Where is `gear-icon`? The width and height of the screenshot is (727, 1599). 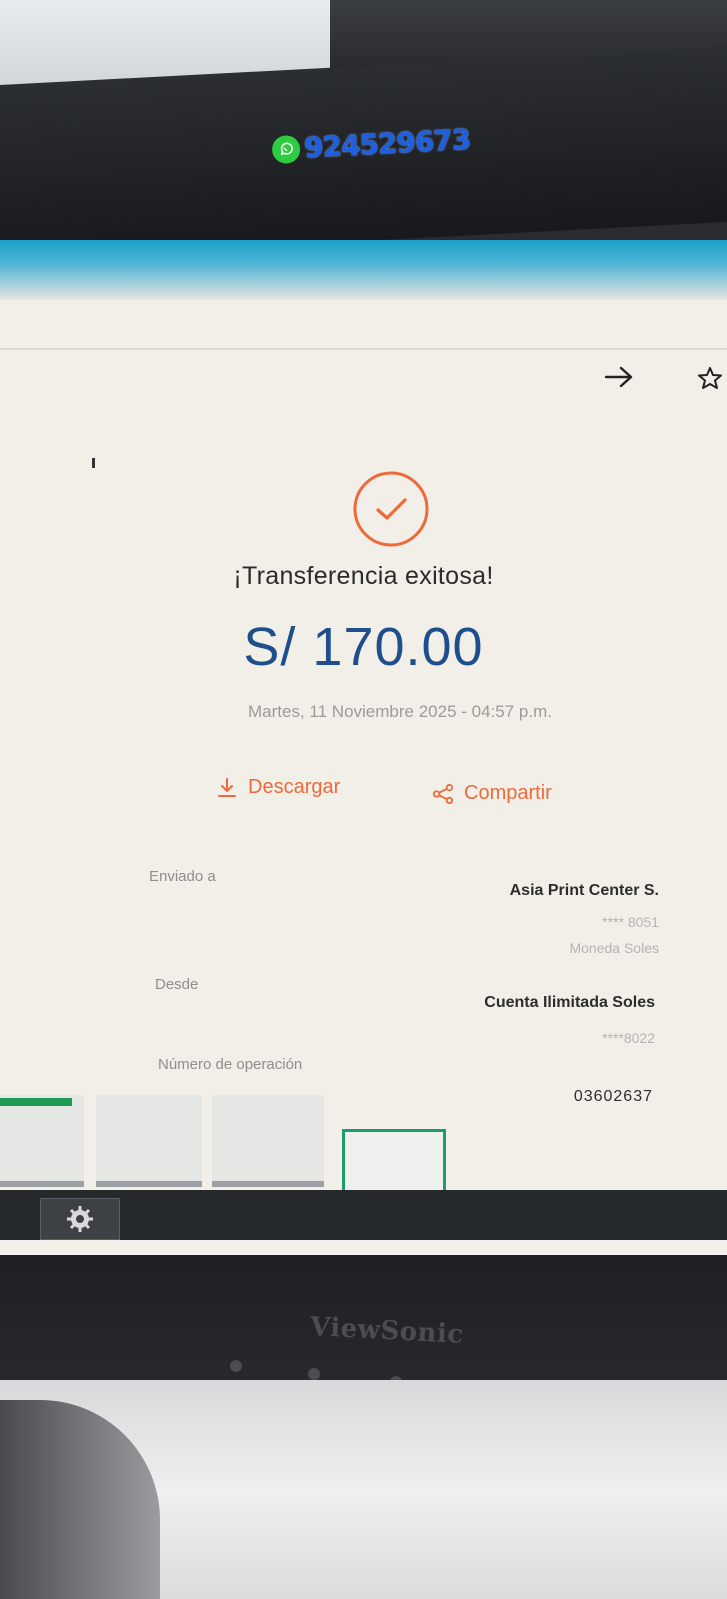 gear-icon is located at coordinates (80, 1219).